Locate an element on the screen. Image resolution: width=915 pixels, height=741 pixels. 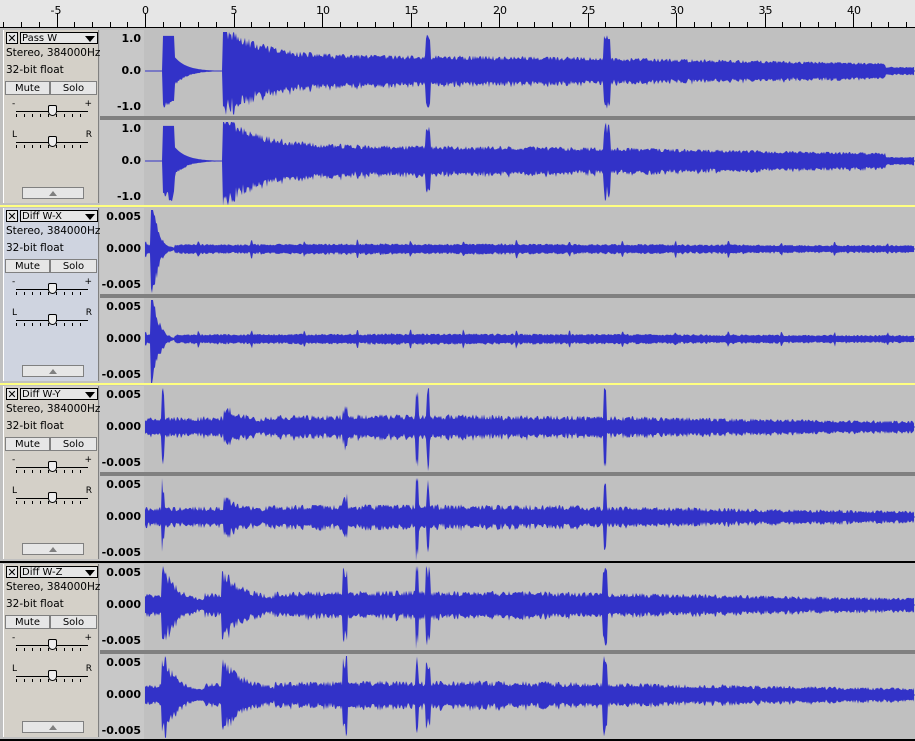
track-header: ✕ Diff W-Z is located at coordinates (52, 572).